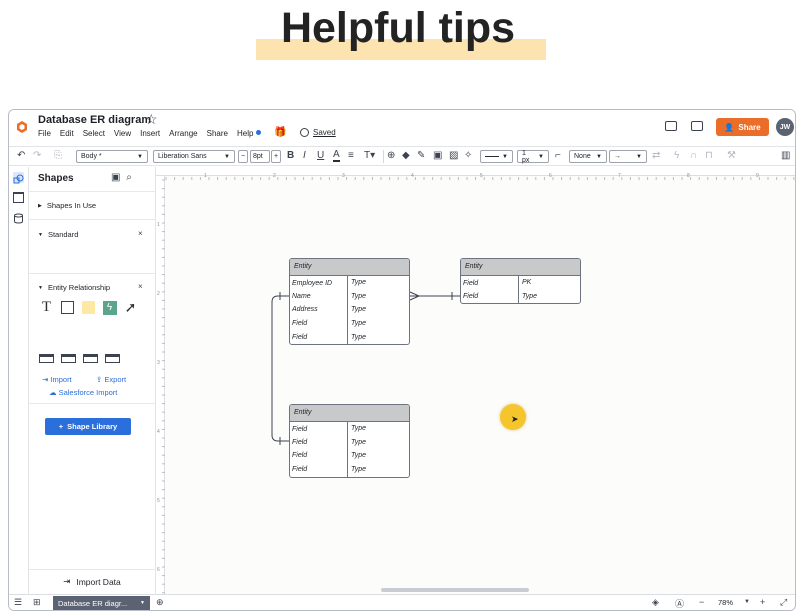  What do you see at coordinates (437, 156) in the screenshot?
I see `shadow-icon: ▣` at bounding box center [437, 156].